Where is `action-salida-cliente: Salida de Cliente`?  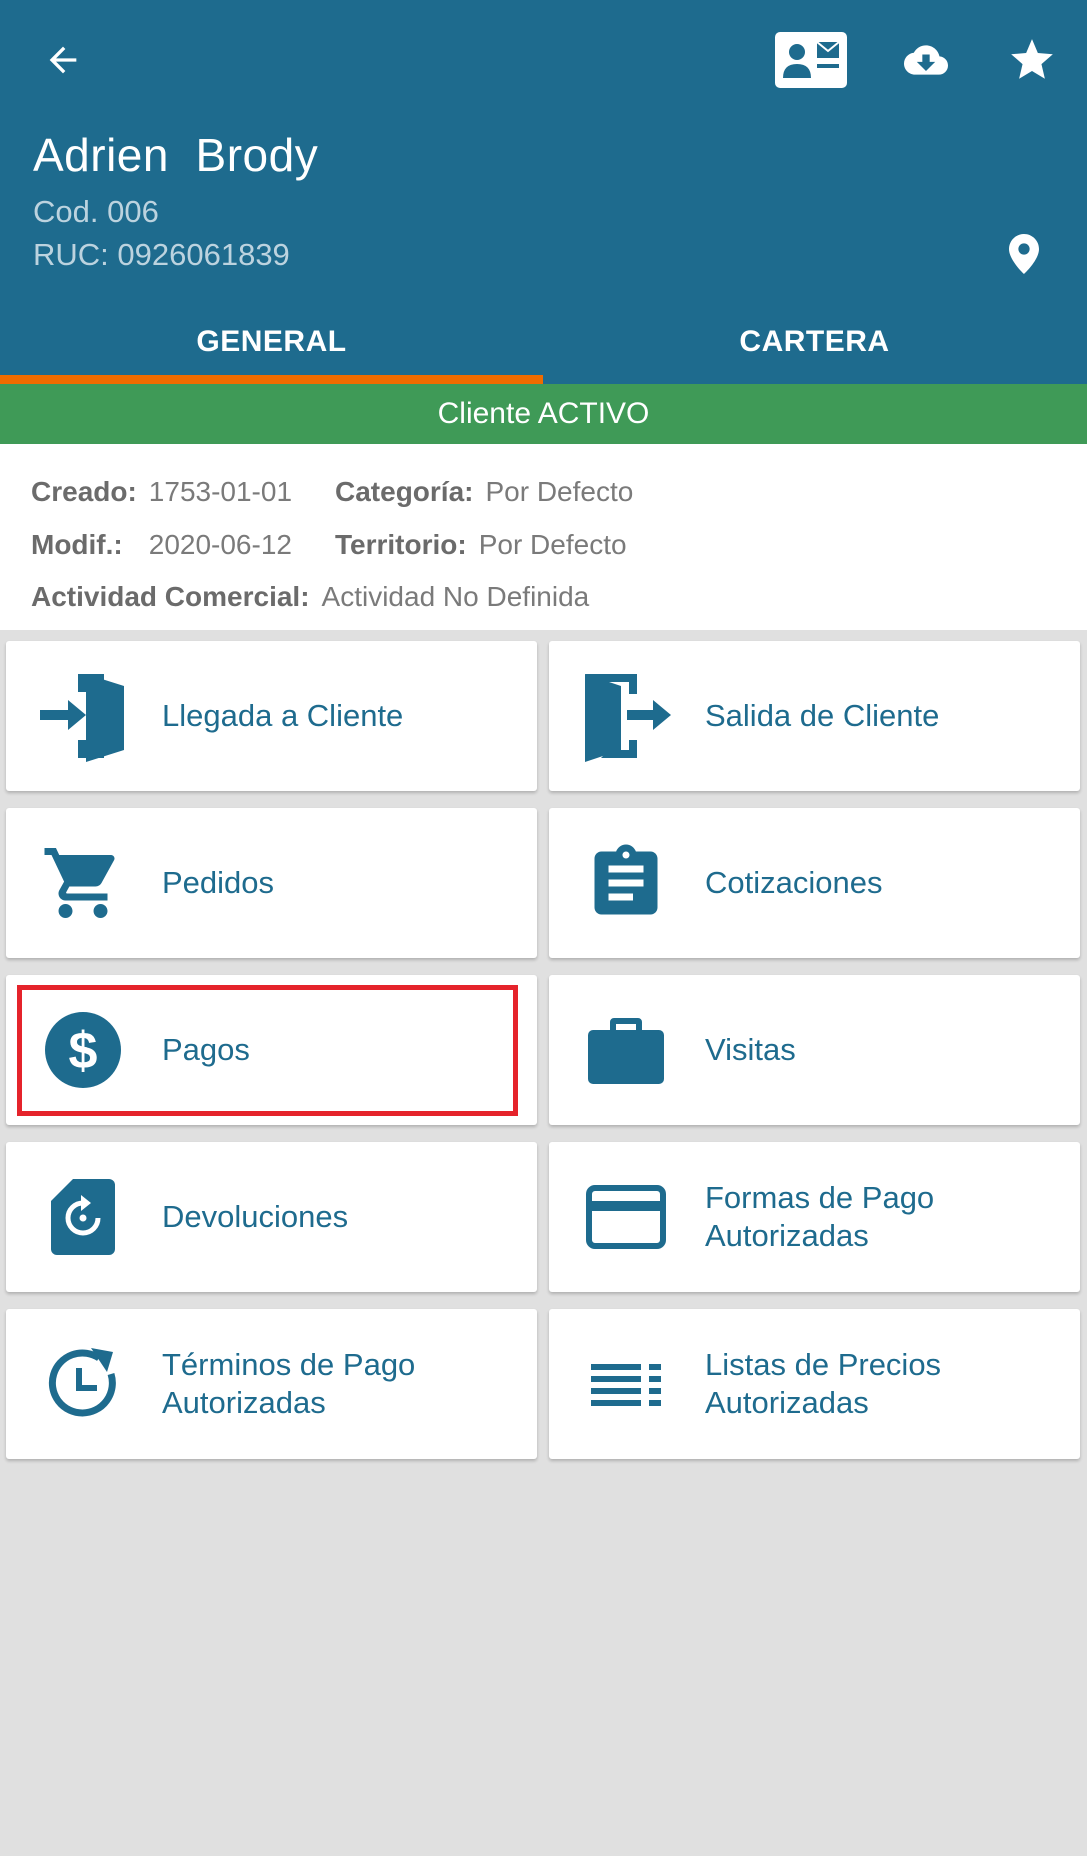 action-salida-cliente: Salida de Cliente is located at coordinates (814, 716).